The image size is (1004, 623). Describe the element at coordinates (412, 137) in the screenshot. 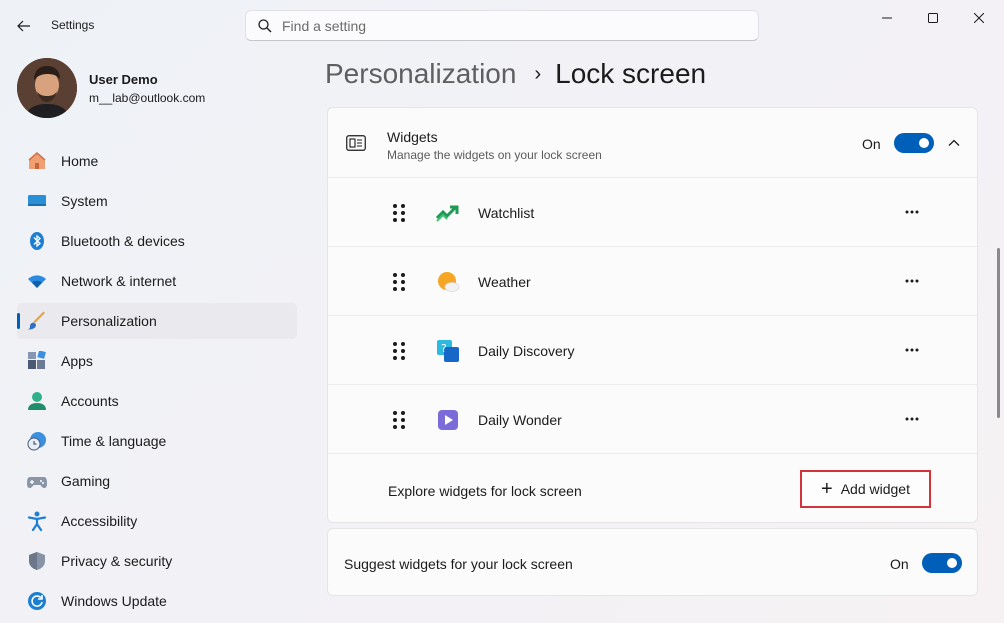

I see `widgets-title: Widgets` at that location.